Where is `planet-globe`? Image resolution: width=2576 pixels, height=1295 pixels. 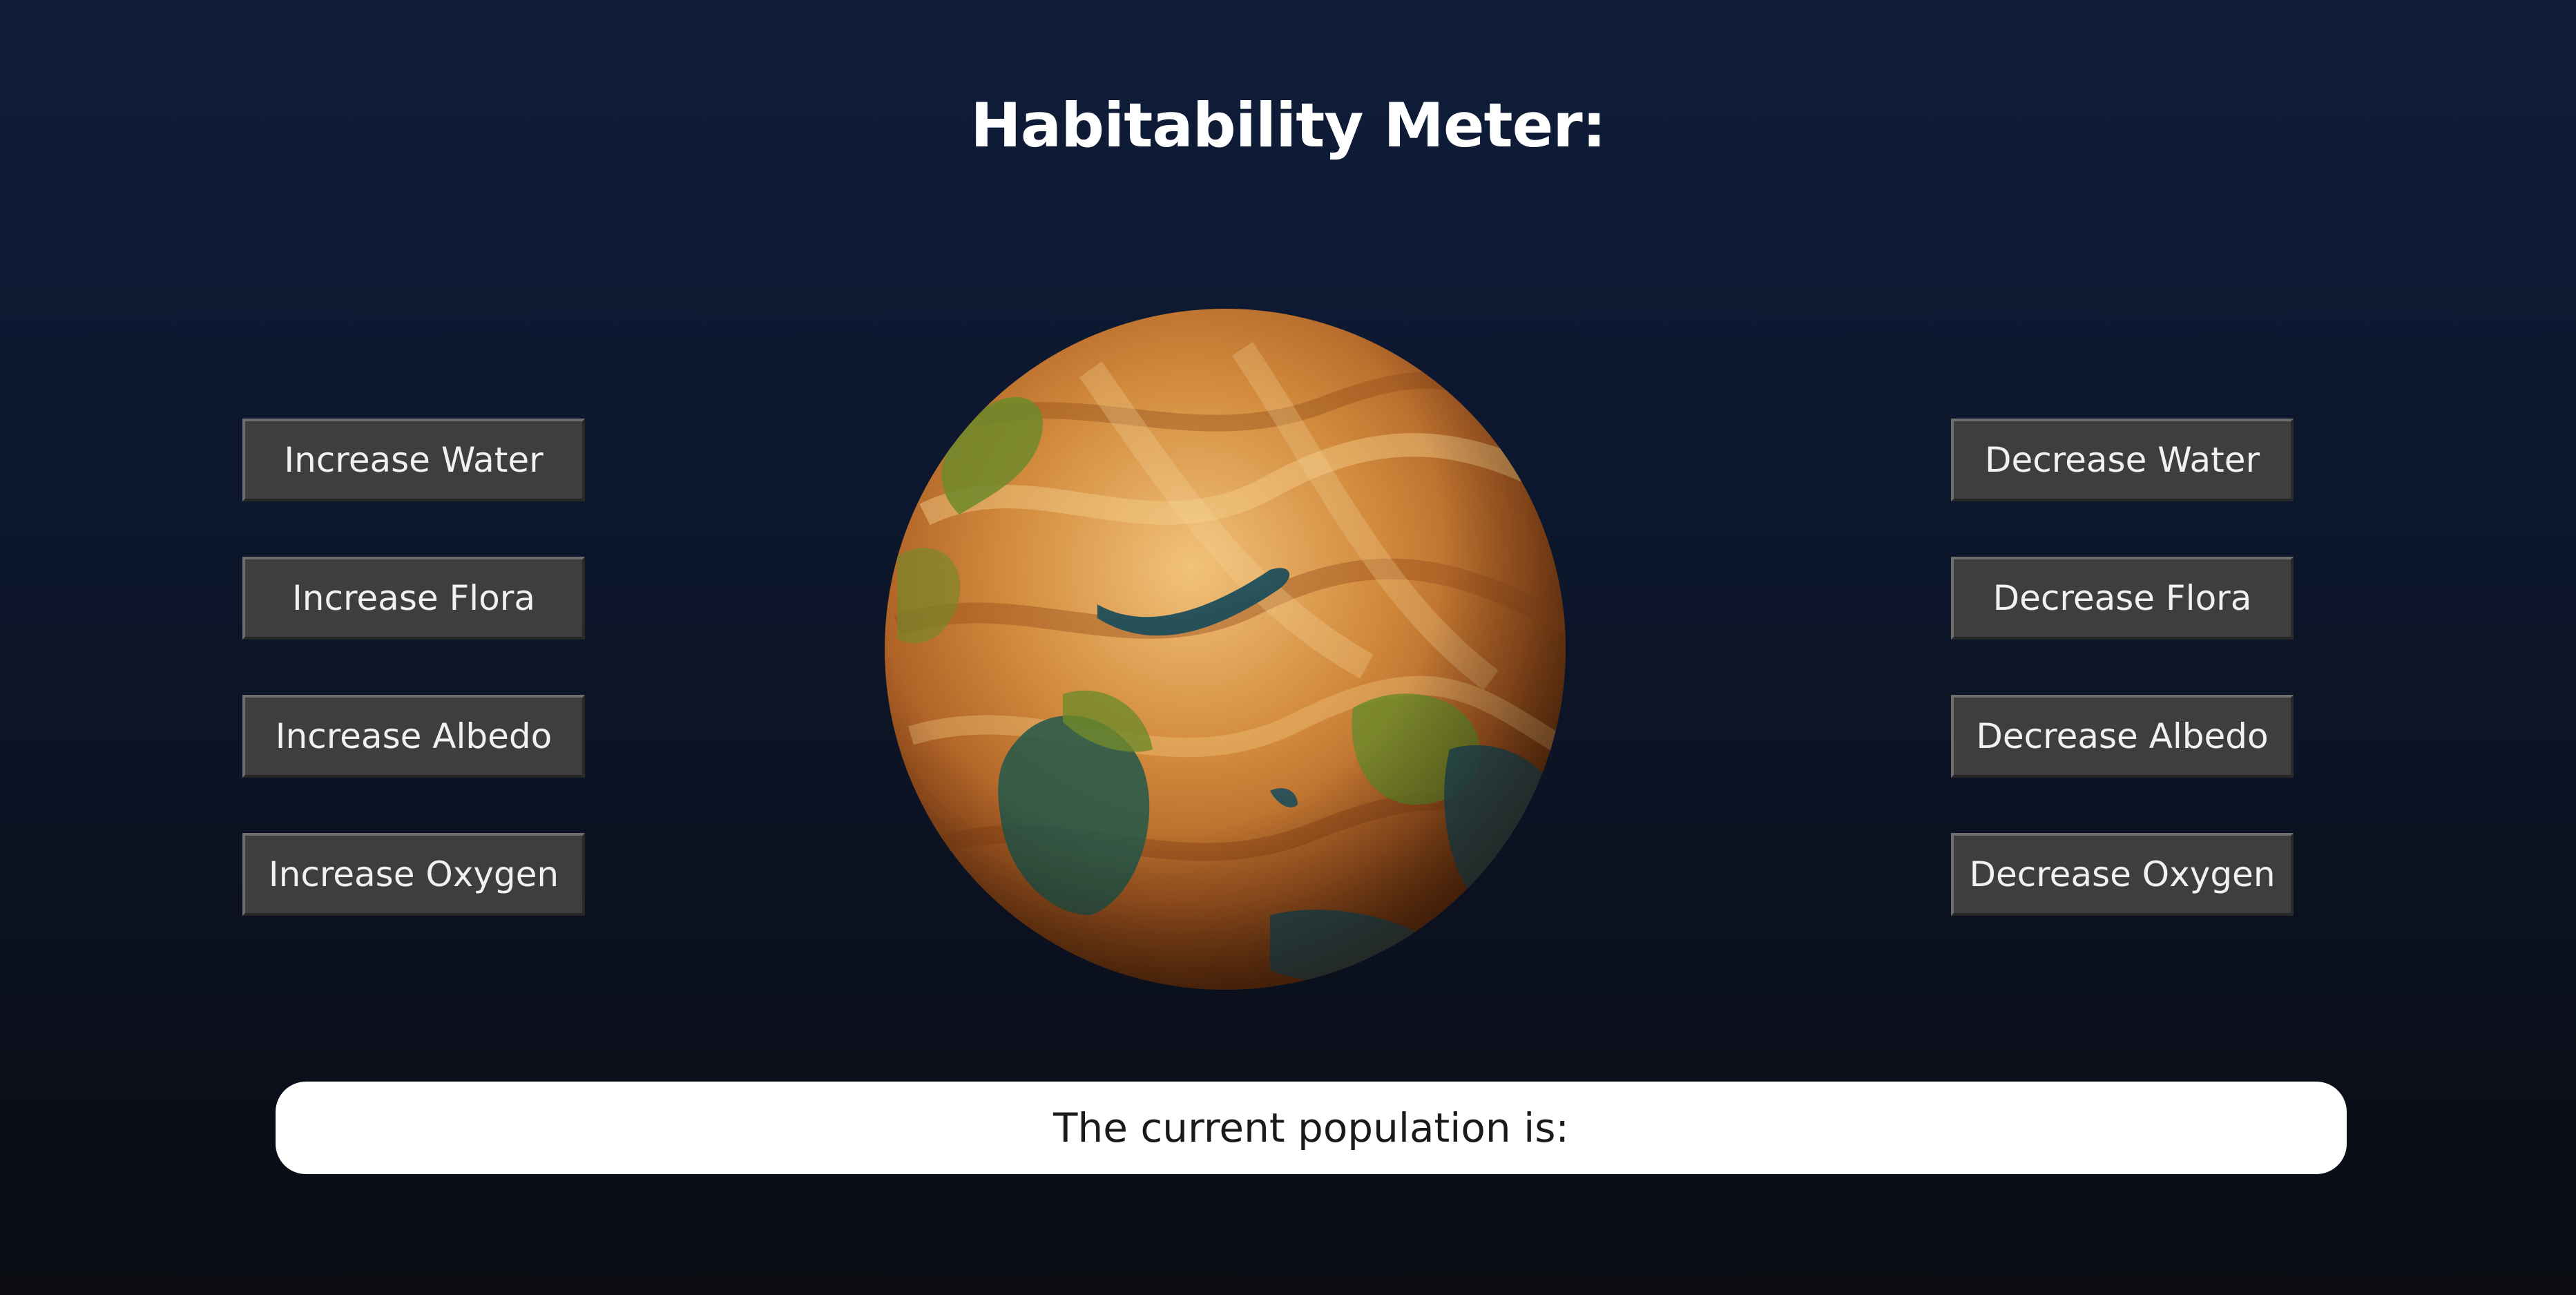
planet-globe is located at coordinates (1225, 649).